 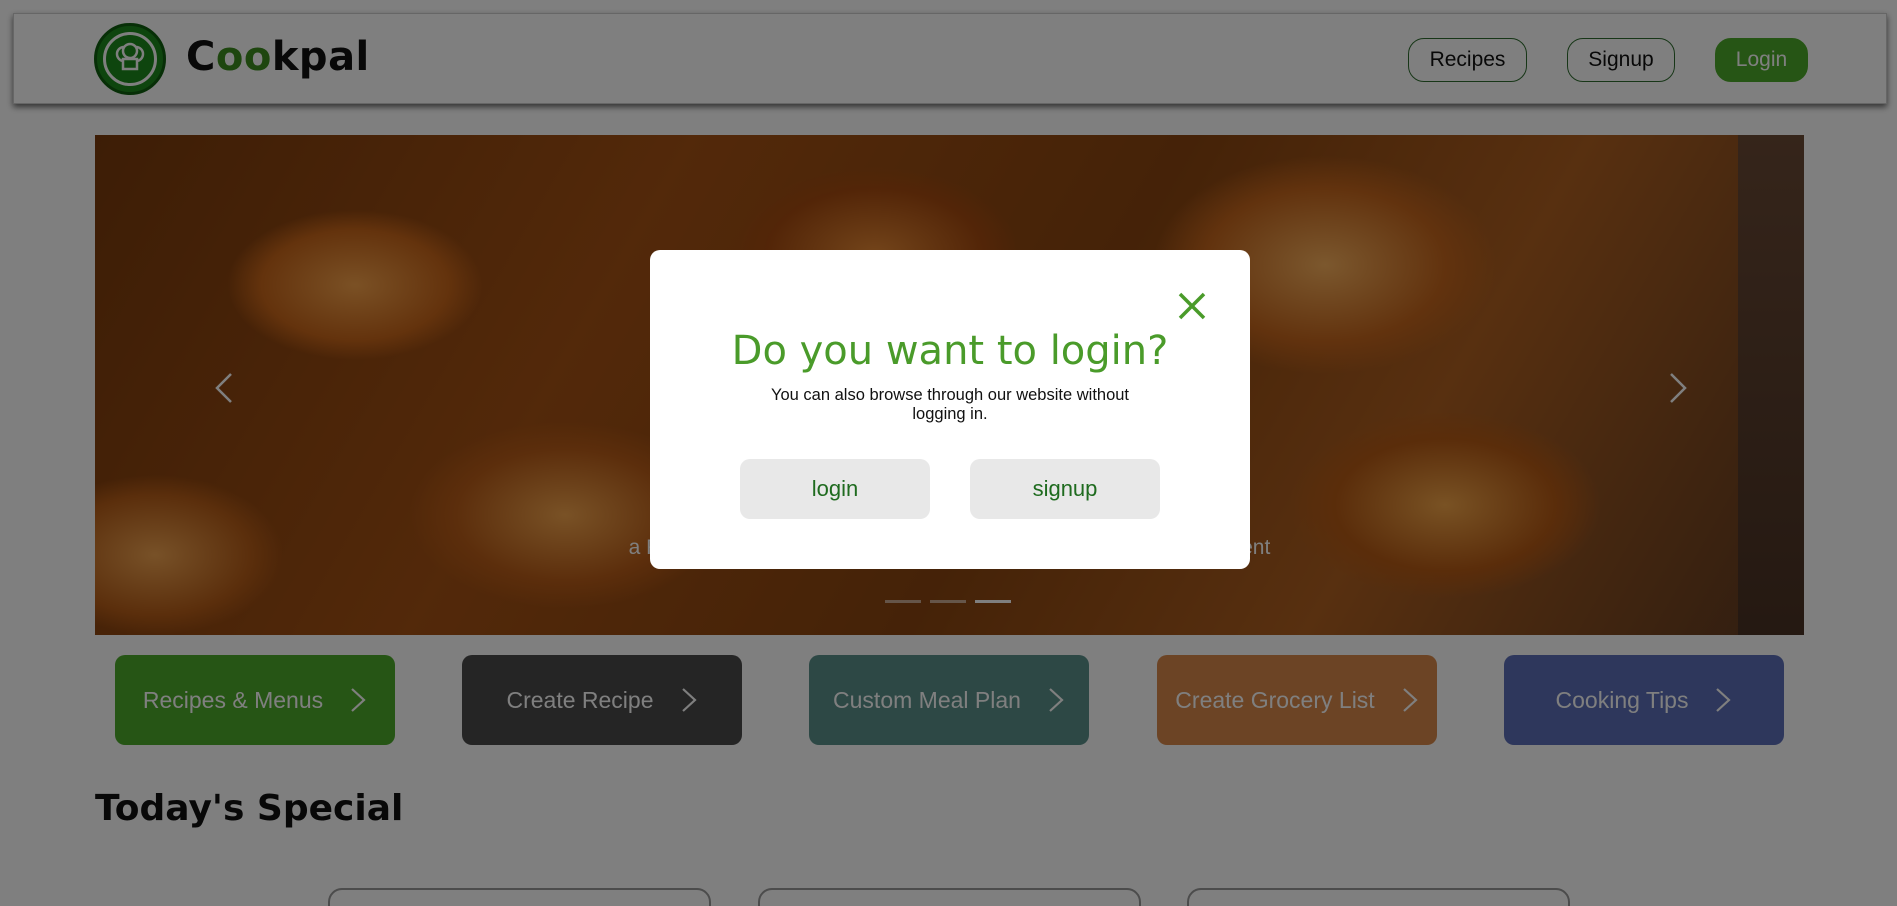 What do you see at coordinates (1192, 306) in the screenshot?
I see `close-icon` at bounding box center [1192, 306].